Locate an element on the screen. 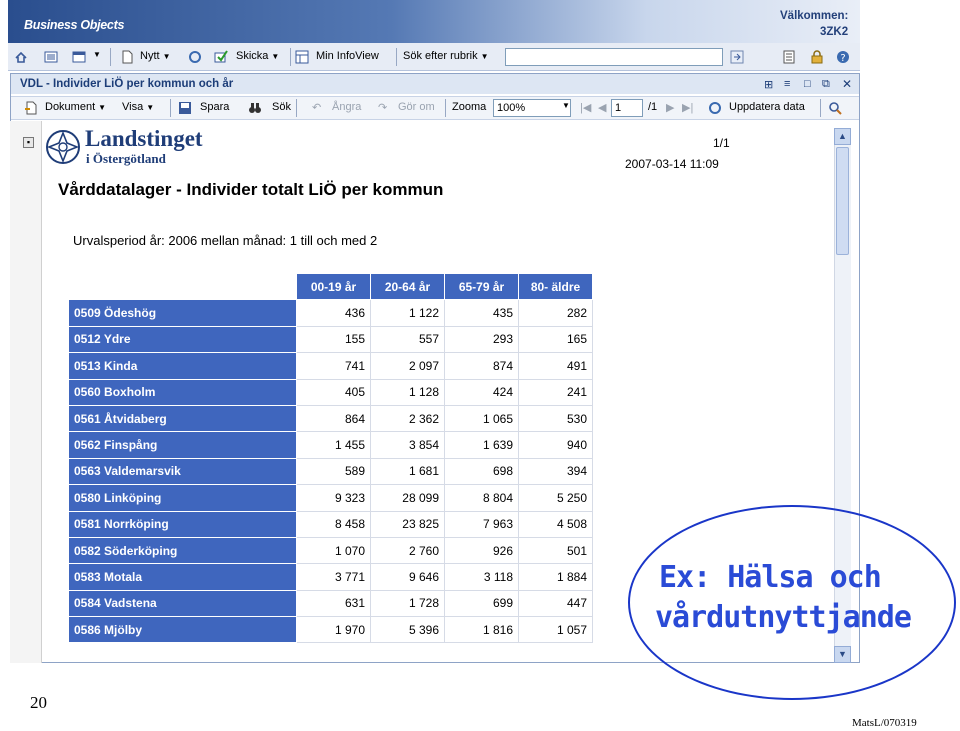 This screenshot has width=960, height=731. callout-text-line1: Ex: Hälsa och is located at coordinates (770, 577).